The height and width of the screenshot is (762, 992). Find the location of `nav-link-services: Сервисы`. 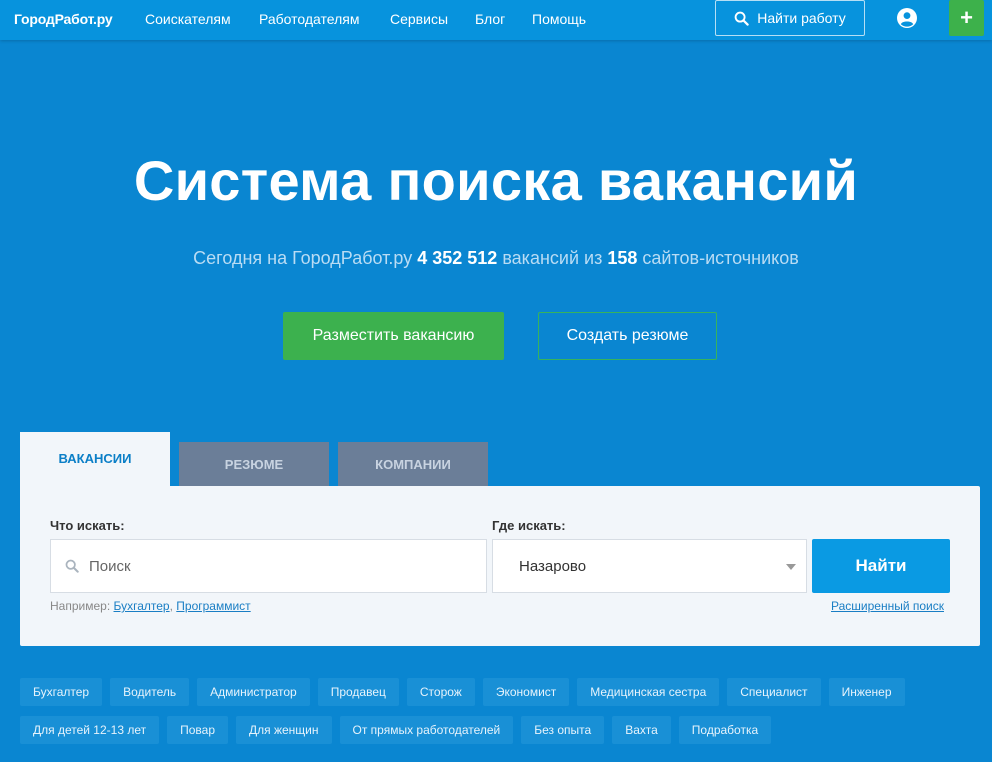

nav-link-services: Сервисы is located at coordinates (419, 19).